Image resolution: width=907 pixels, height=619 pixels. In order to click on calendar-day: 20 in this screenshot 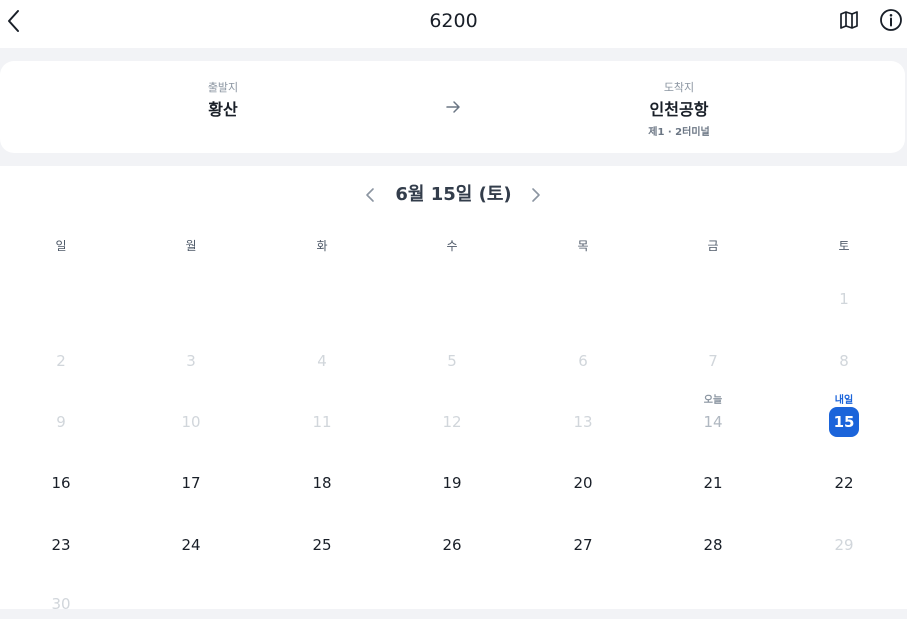, I will do `click(583, 483)`.